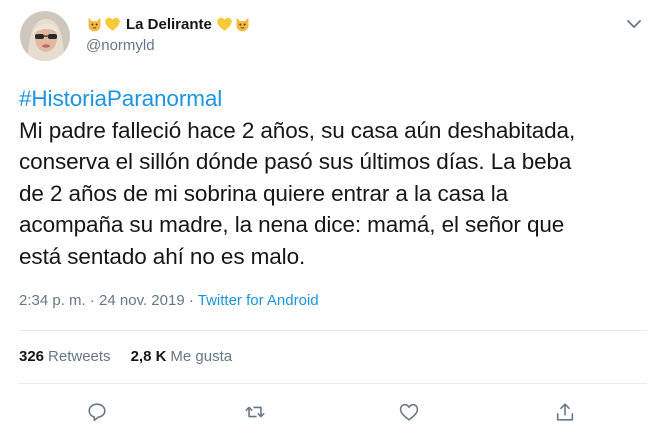  I want to click on retweets-count: 326, so click(32, 356).